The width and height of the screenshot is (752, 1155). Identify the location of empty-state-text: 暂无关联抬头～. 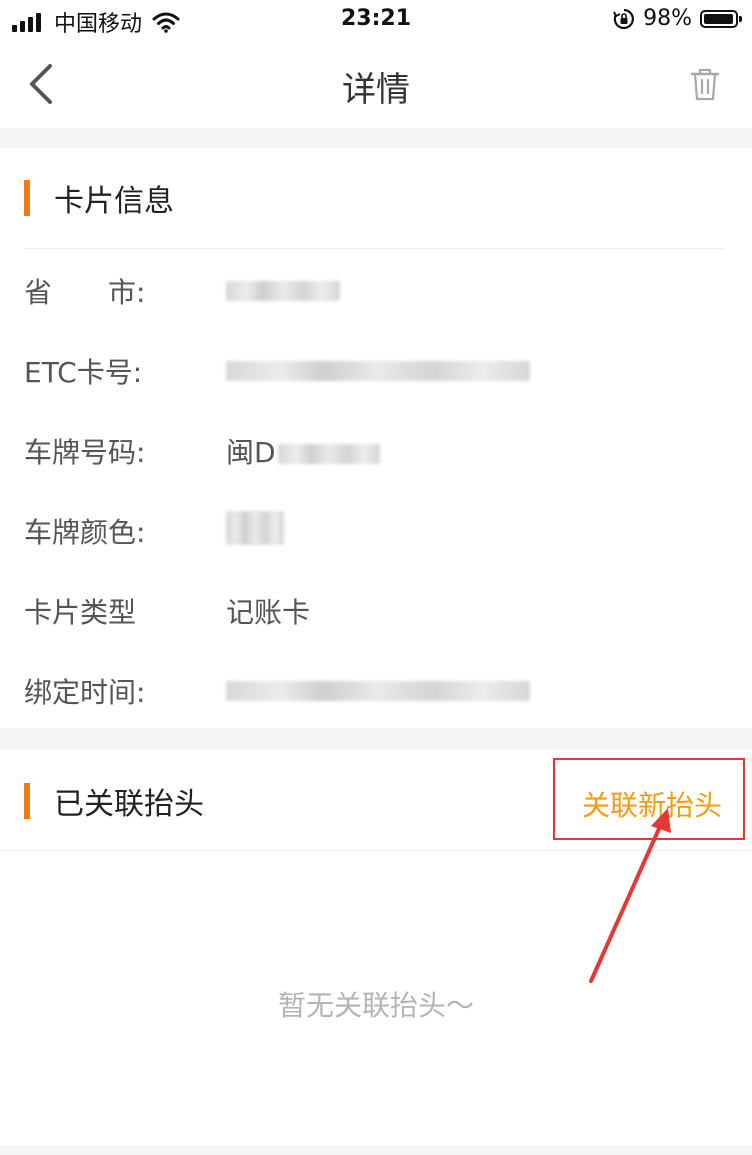
(375, 1005).